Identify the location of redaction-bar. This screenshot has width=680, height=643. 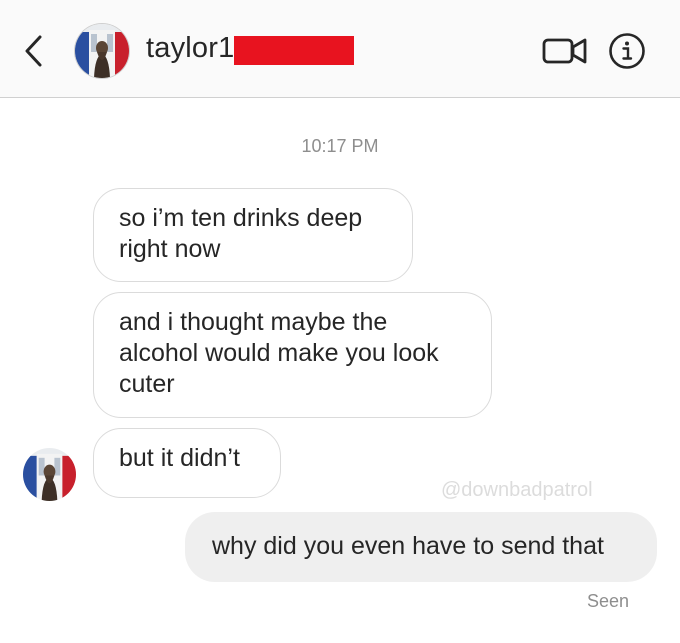
(294, 50).